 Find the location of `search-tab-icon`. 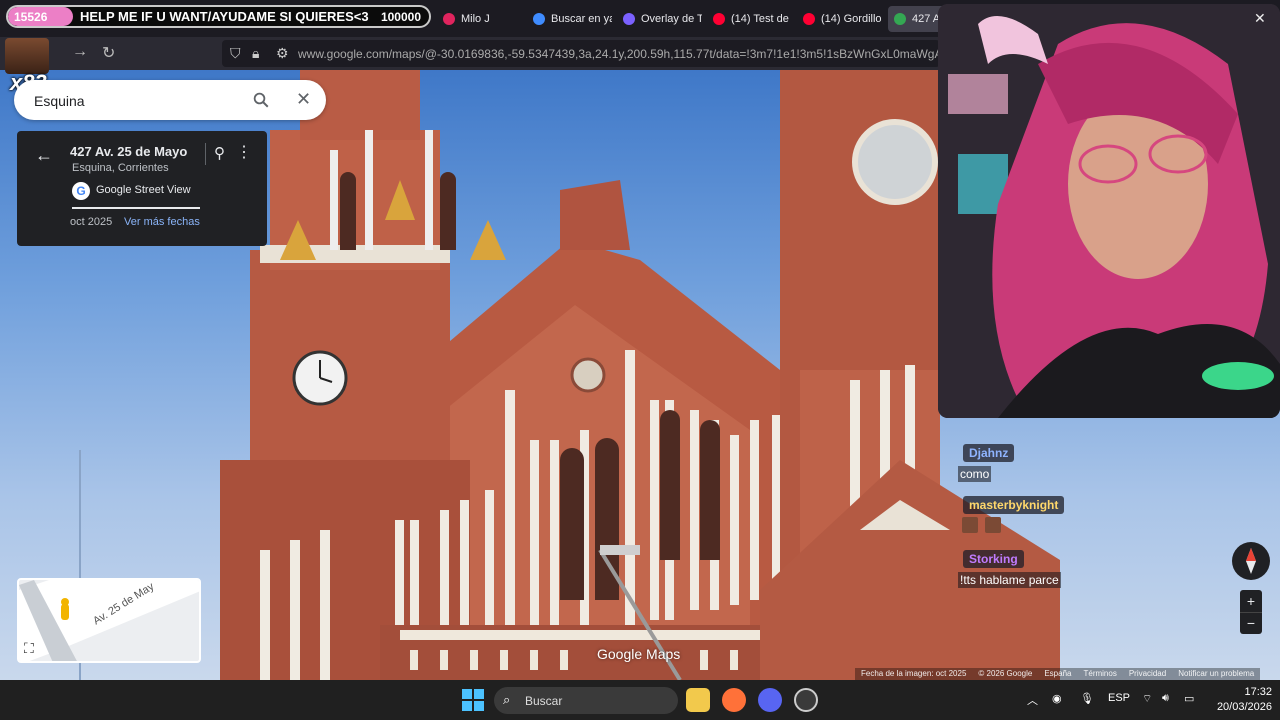

search-tab-icon is located at coordinates (539, 19).